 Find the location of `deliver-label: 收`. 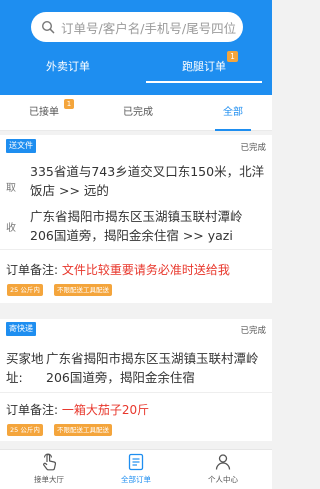

deliver-label: 收 is located at coordinates (11, 228).